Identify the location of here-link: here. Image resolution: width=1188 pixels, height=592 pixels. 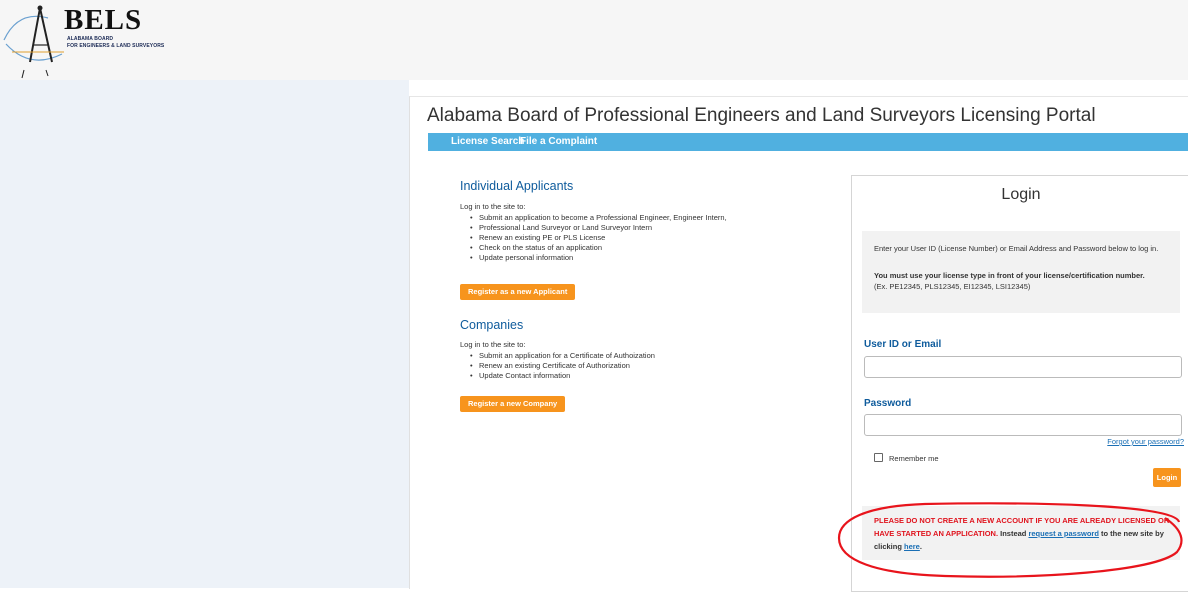
(912, 546).